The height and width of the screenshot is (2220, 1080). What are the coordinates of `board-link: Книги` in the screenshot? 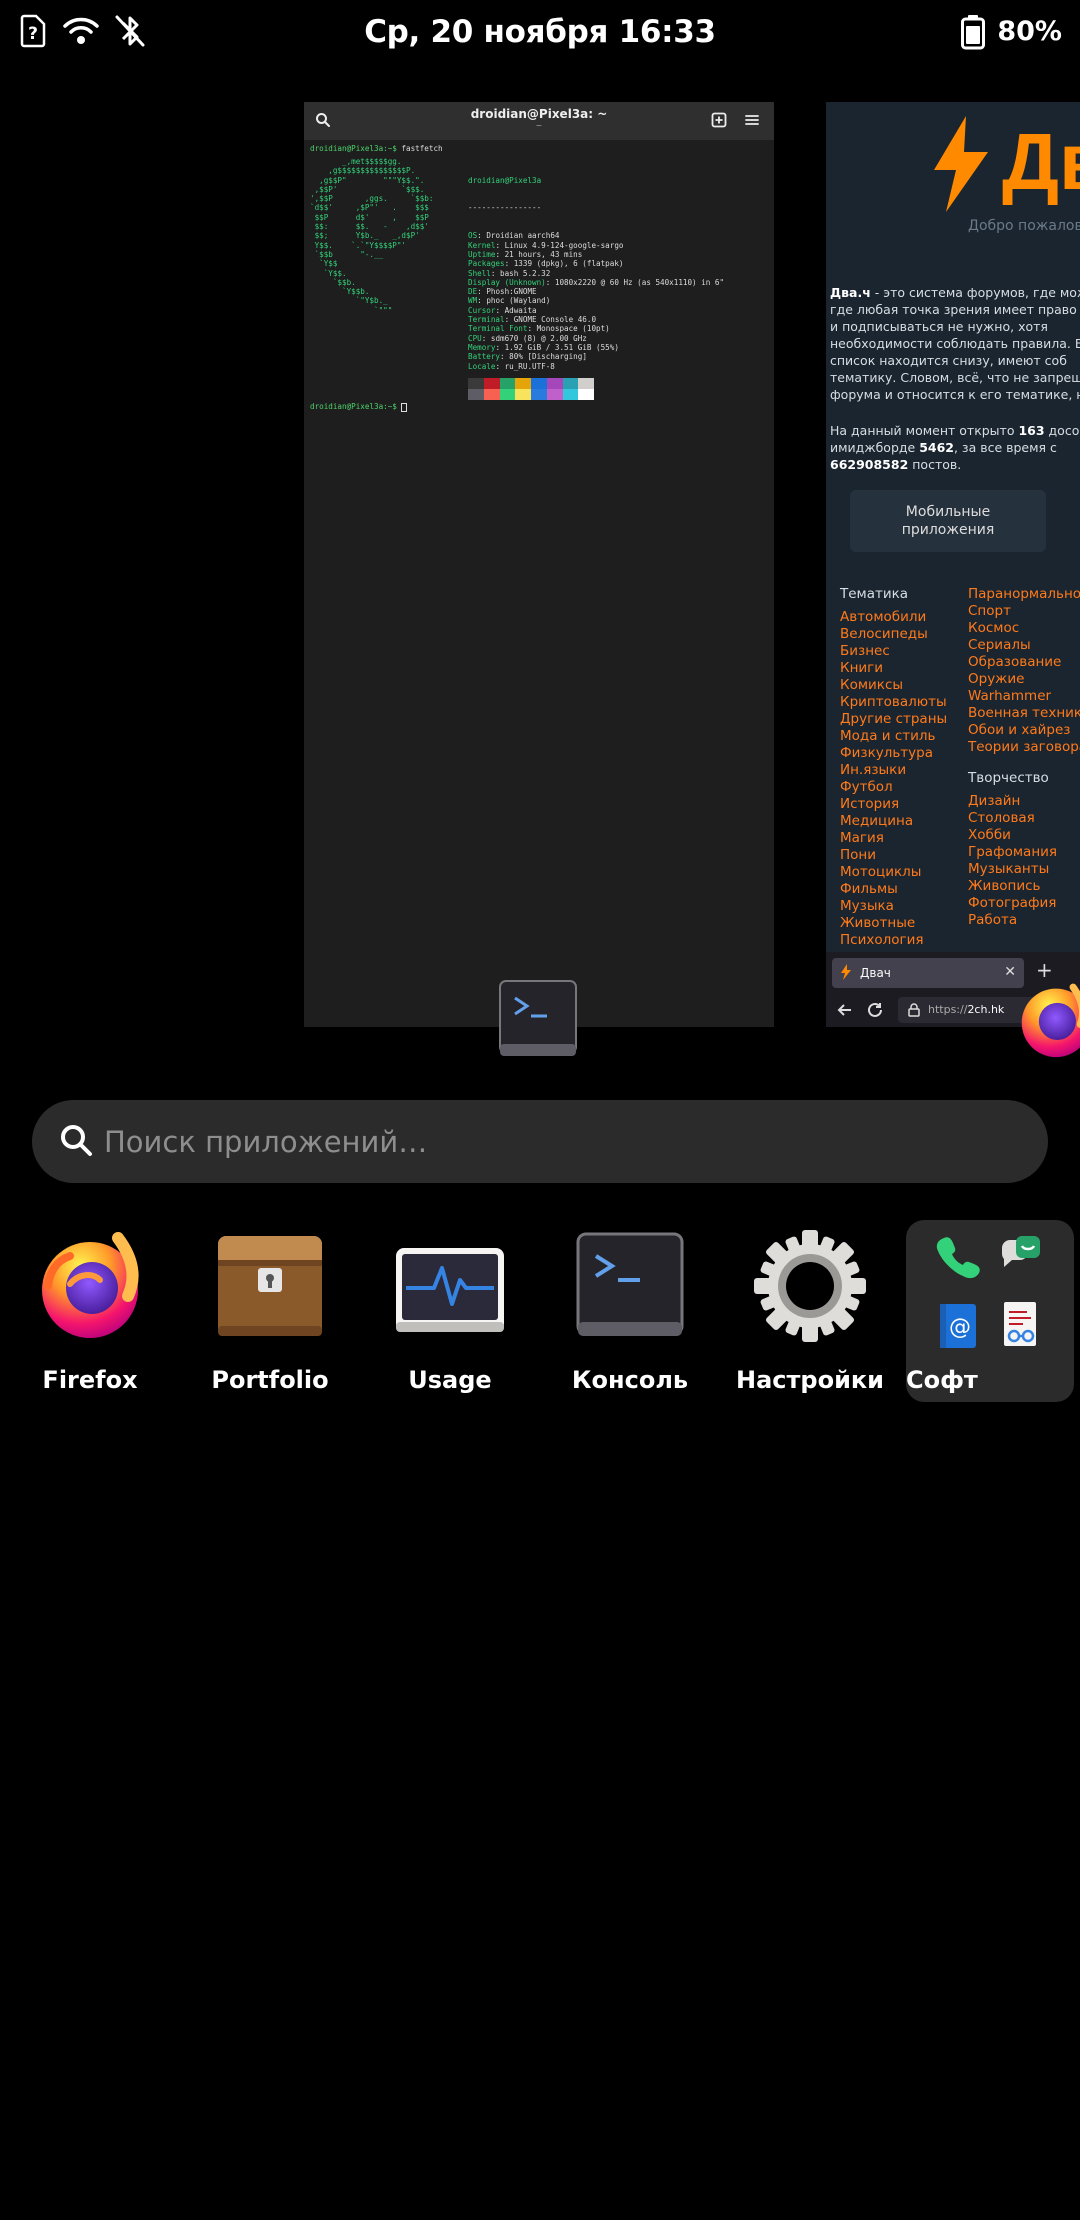 It's located at (893, 668).